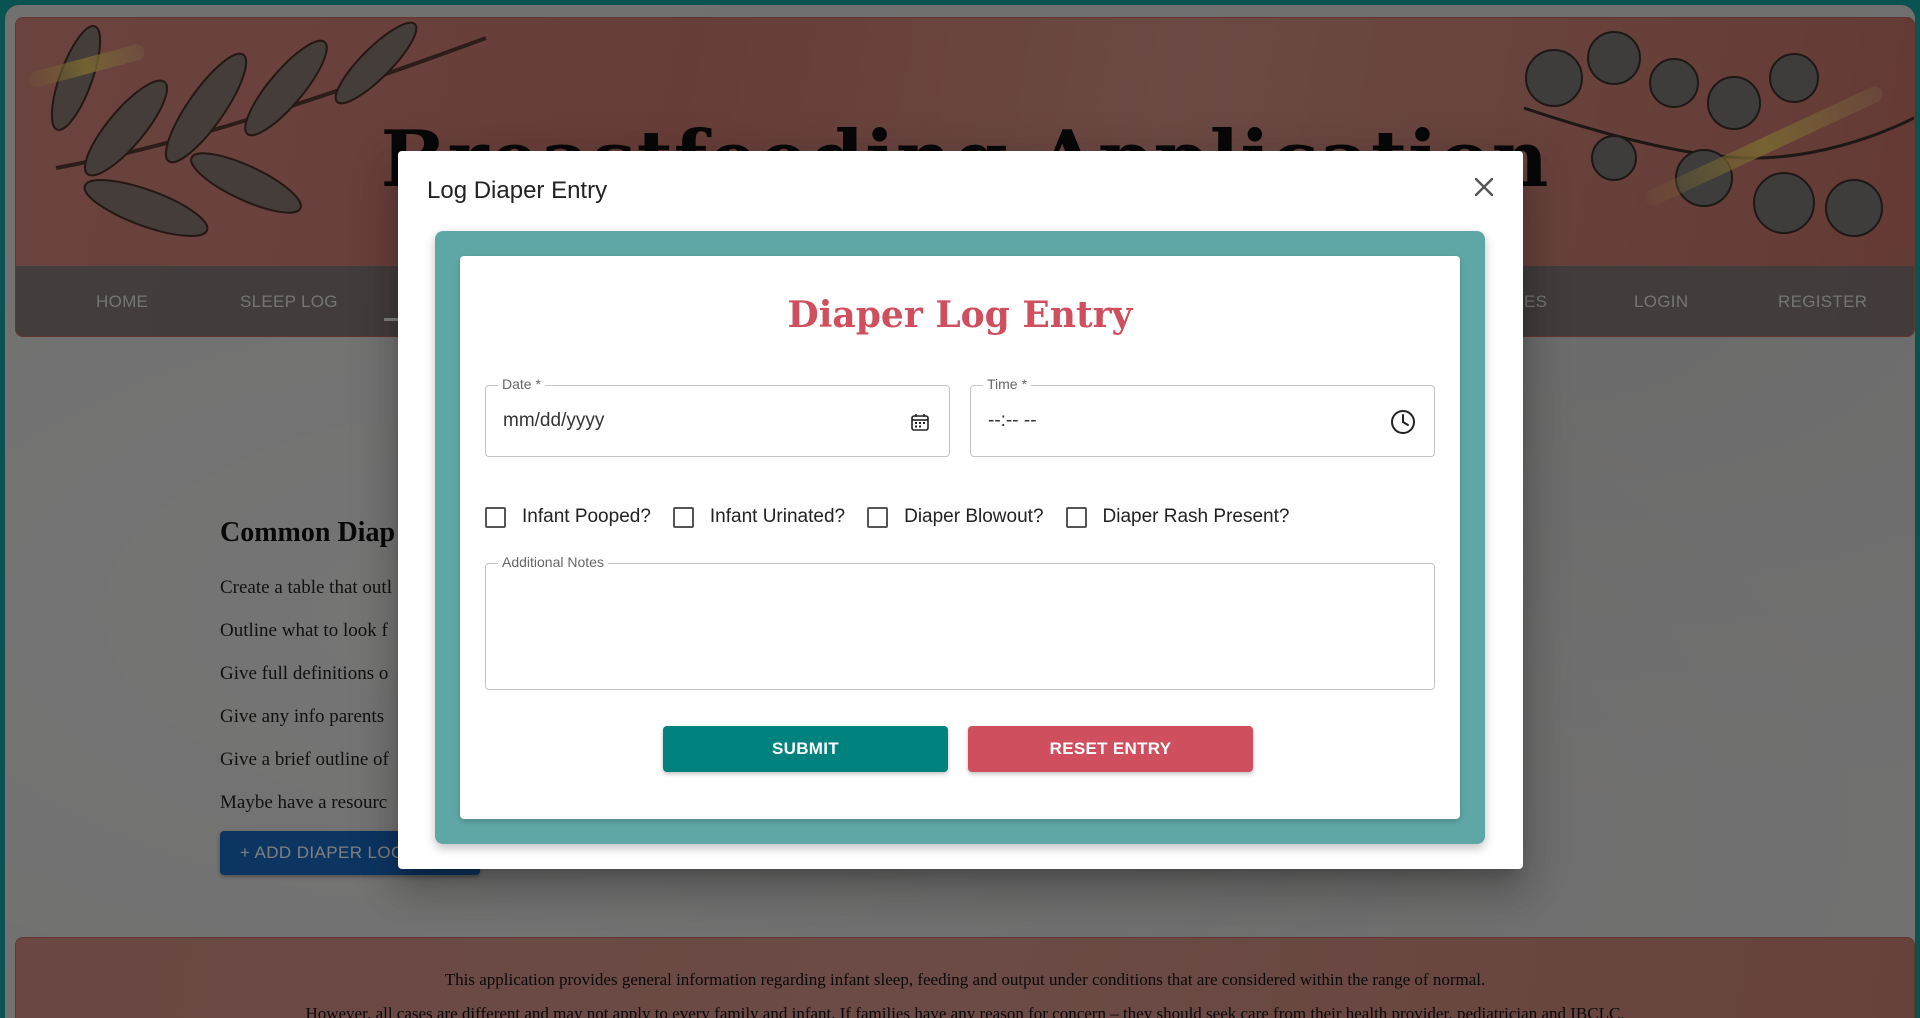  What do you see at coordinates (920, 422) in the screenshot?
I see `calendar-icon` at bounding box center [920, 422].